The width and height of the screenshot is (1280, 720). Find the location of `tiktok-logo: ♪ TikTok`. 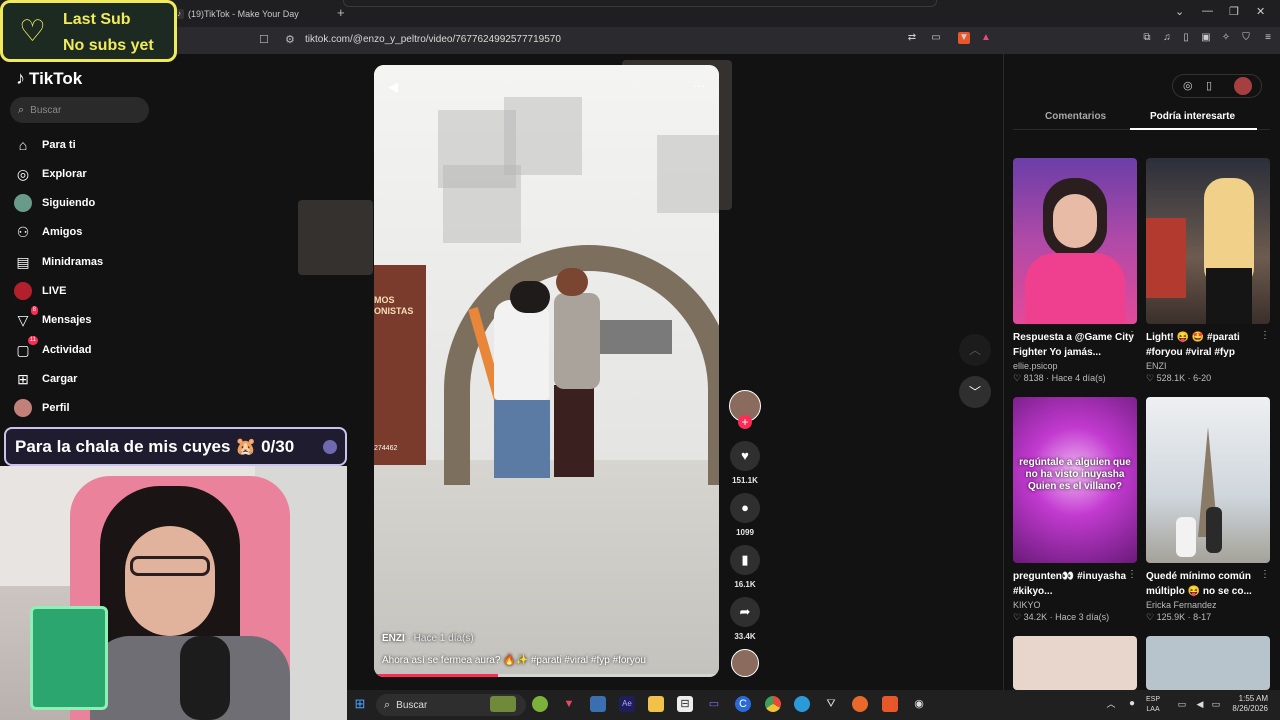

tiktok-logo: ♪ TikTok is located at coordinates (49, 78).